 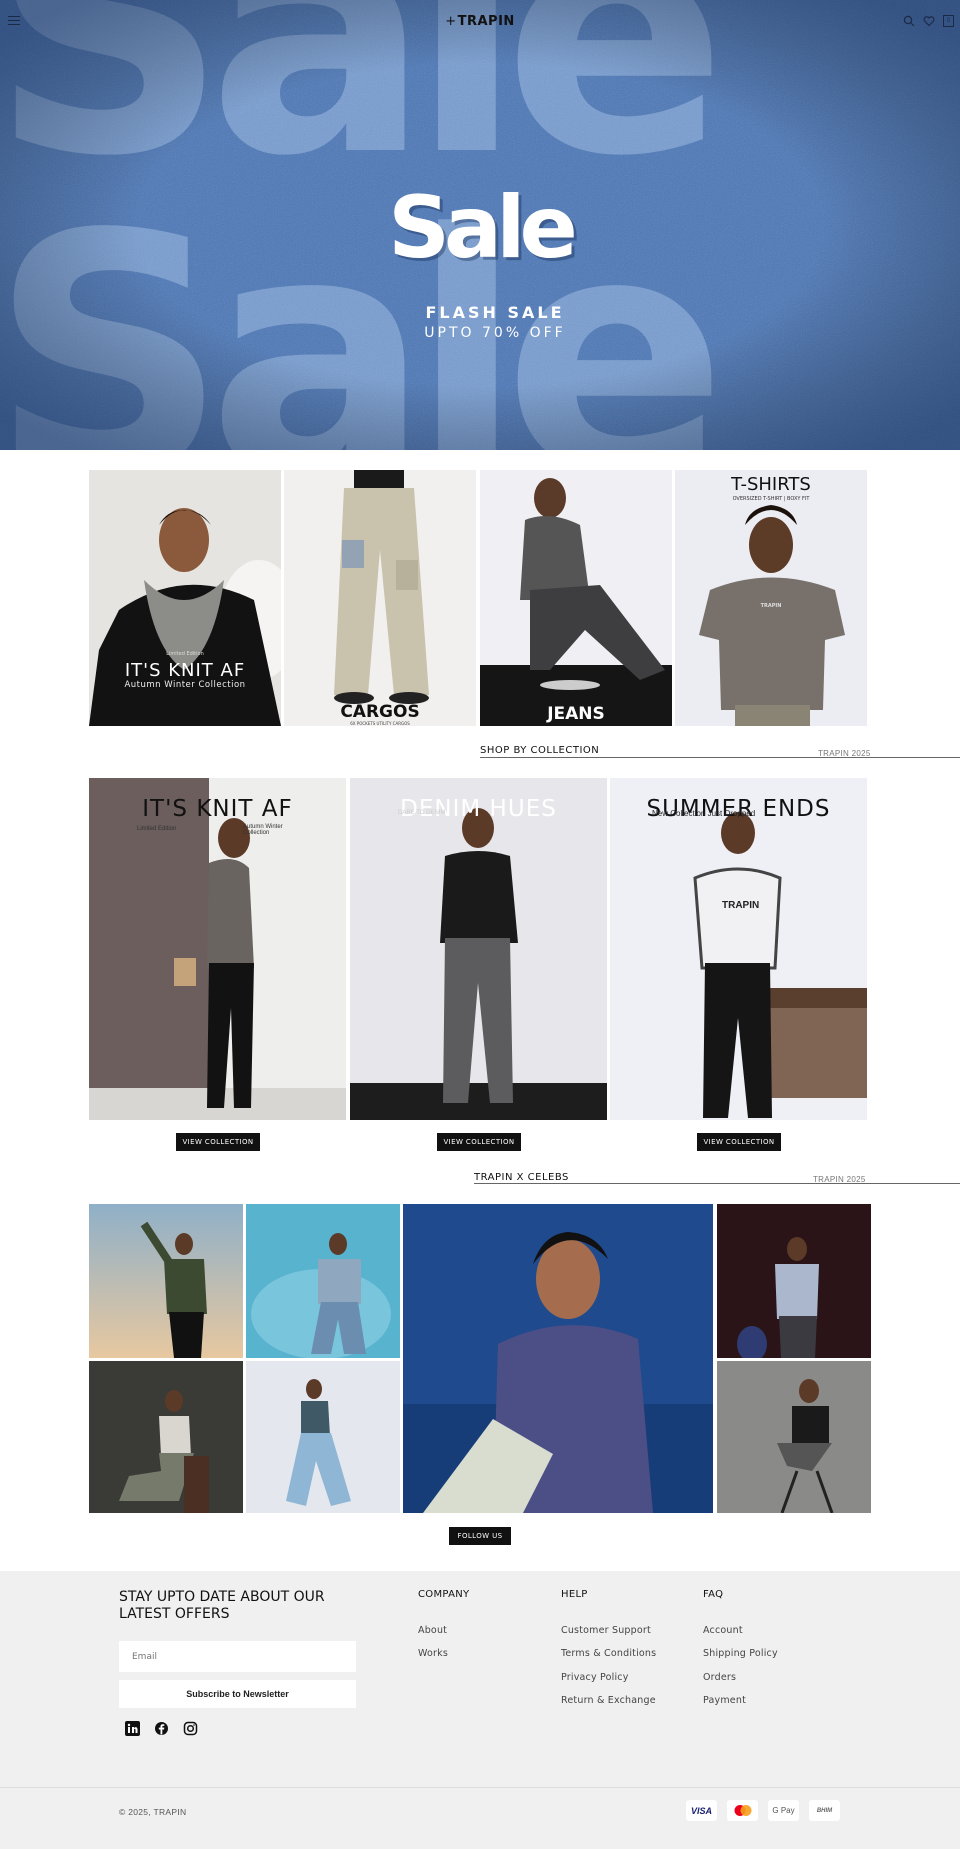 I want to click on hero-discount: UPTO 70% OFF, so click(x=495, y=333).